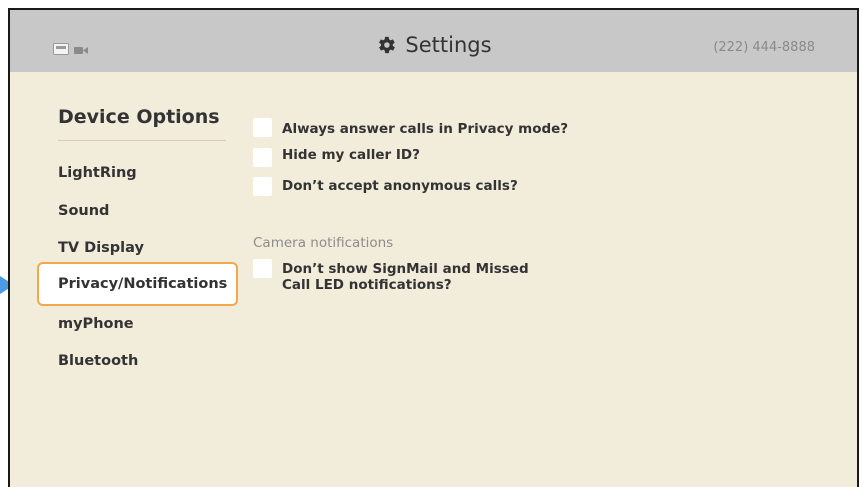 This screenshot has width=863, height=487. I want to click on option-always-answer-privacy: Always answer calls in Privacy mode?, so click(412, 127).